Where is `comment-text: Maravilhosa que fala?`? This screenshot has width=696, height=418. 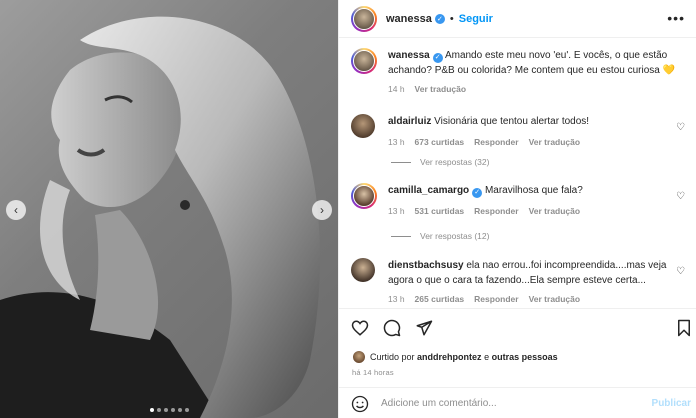 comment-text: Maravilhosa que fala? is located at coordinates (533, 190).